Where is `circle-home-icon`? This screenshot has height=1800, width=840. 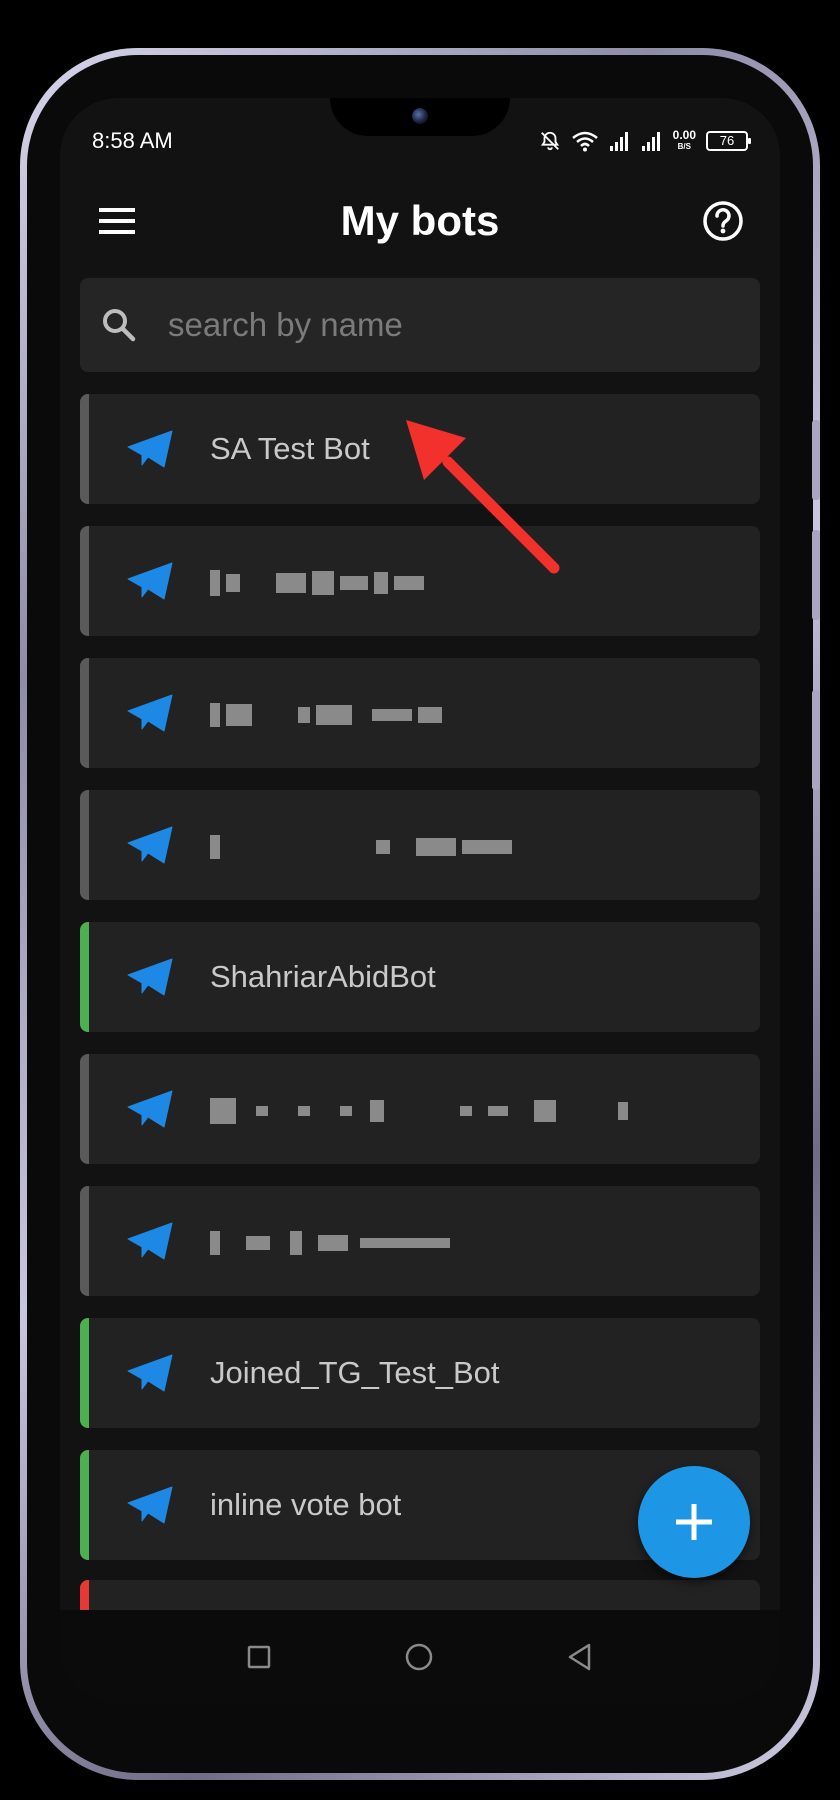 circle-home-icon is located at coordinates (419, 1657).